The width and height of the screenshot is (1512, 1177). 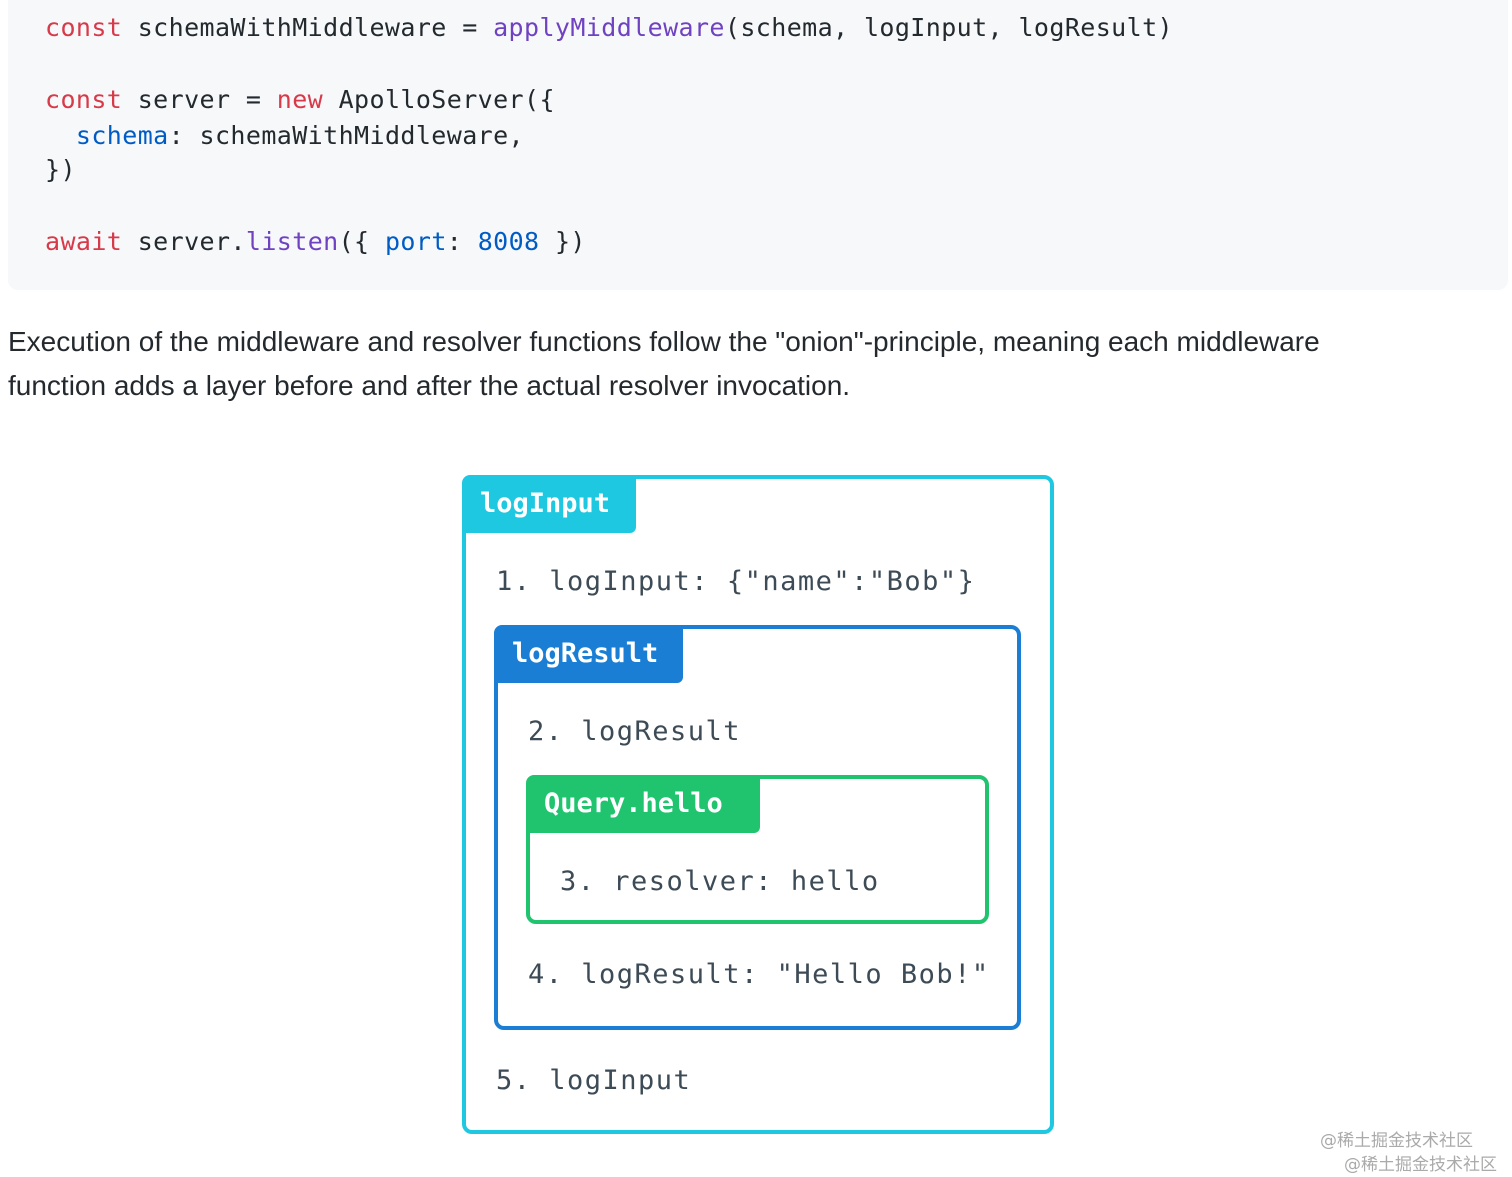 I want to click on code-text: ({, so click(x=361, y=241).